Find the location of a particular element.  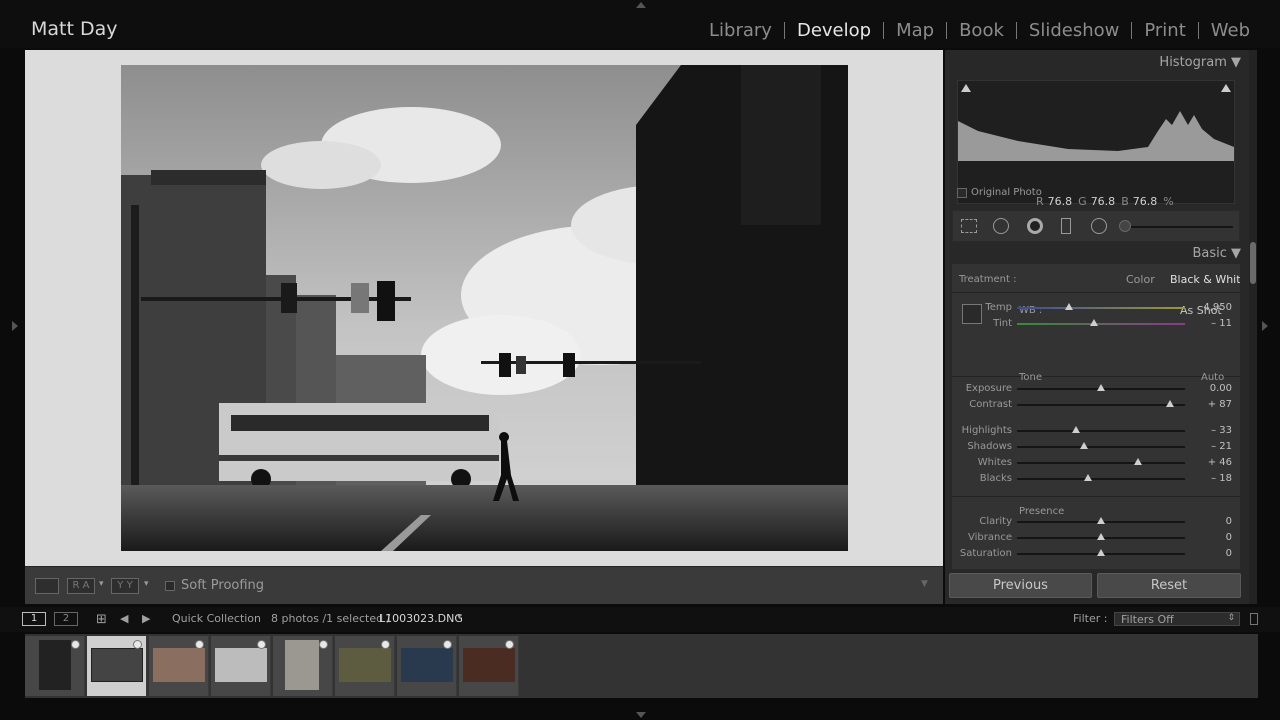

whites-slider-handle is located at coordinates (1137, 461).